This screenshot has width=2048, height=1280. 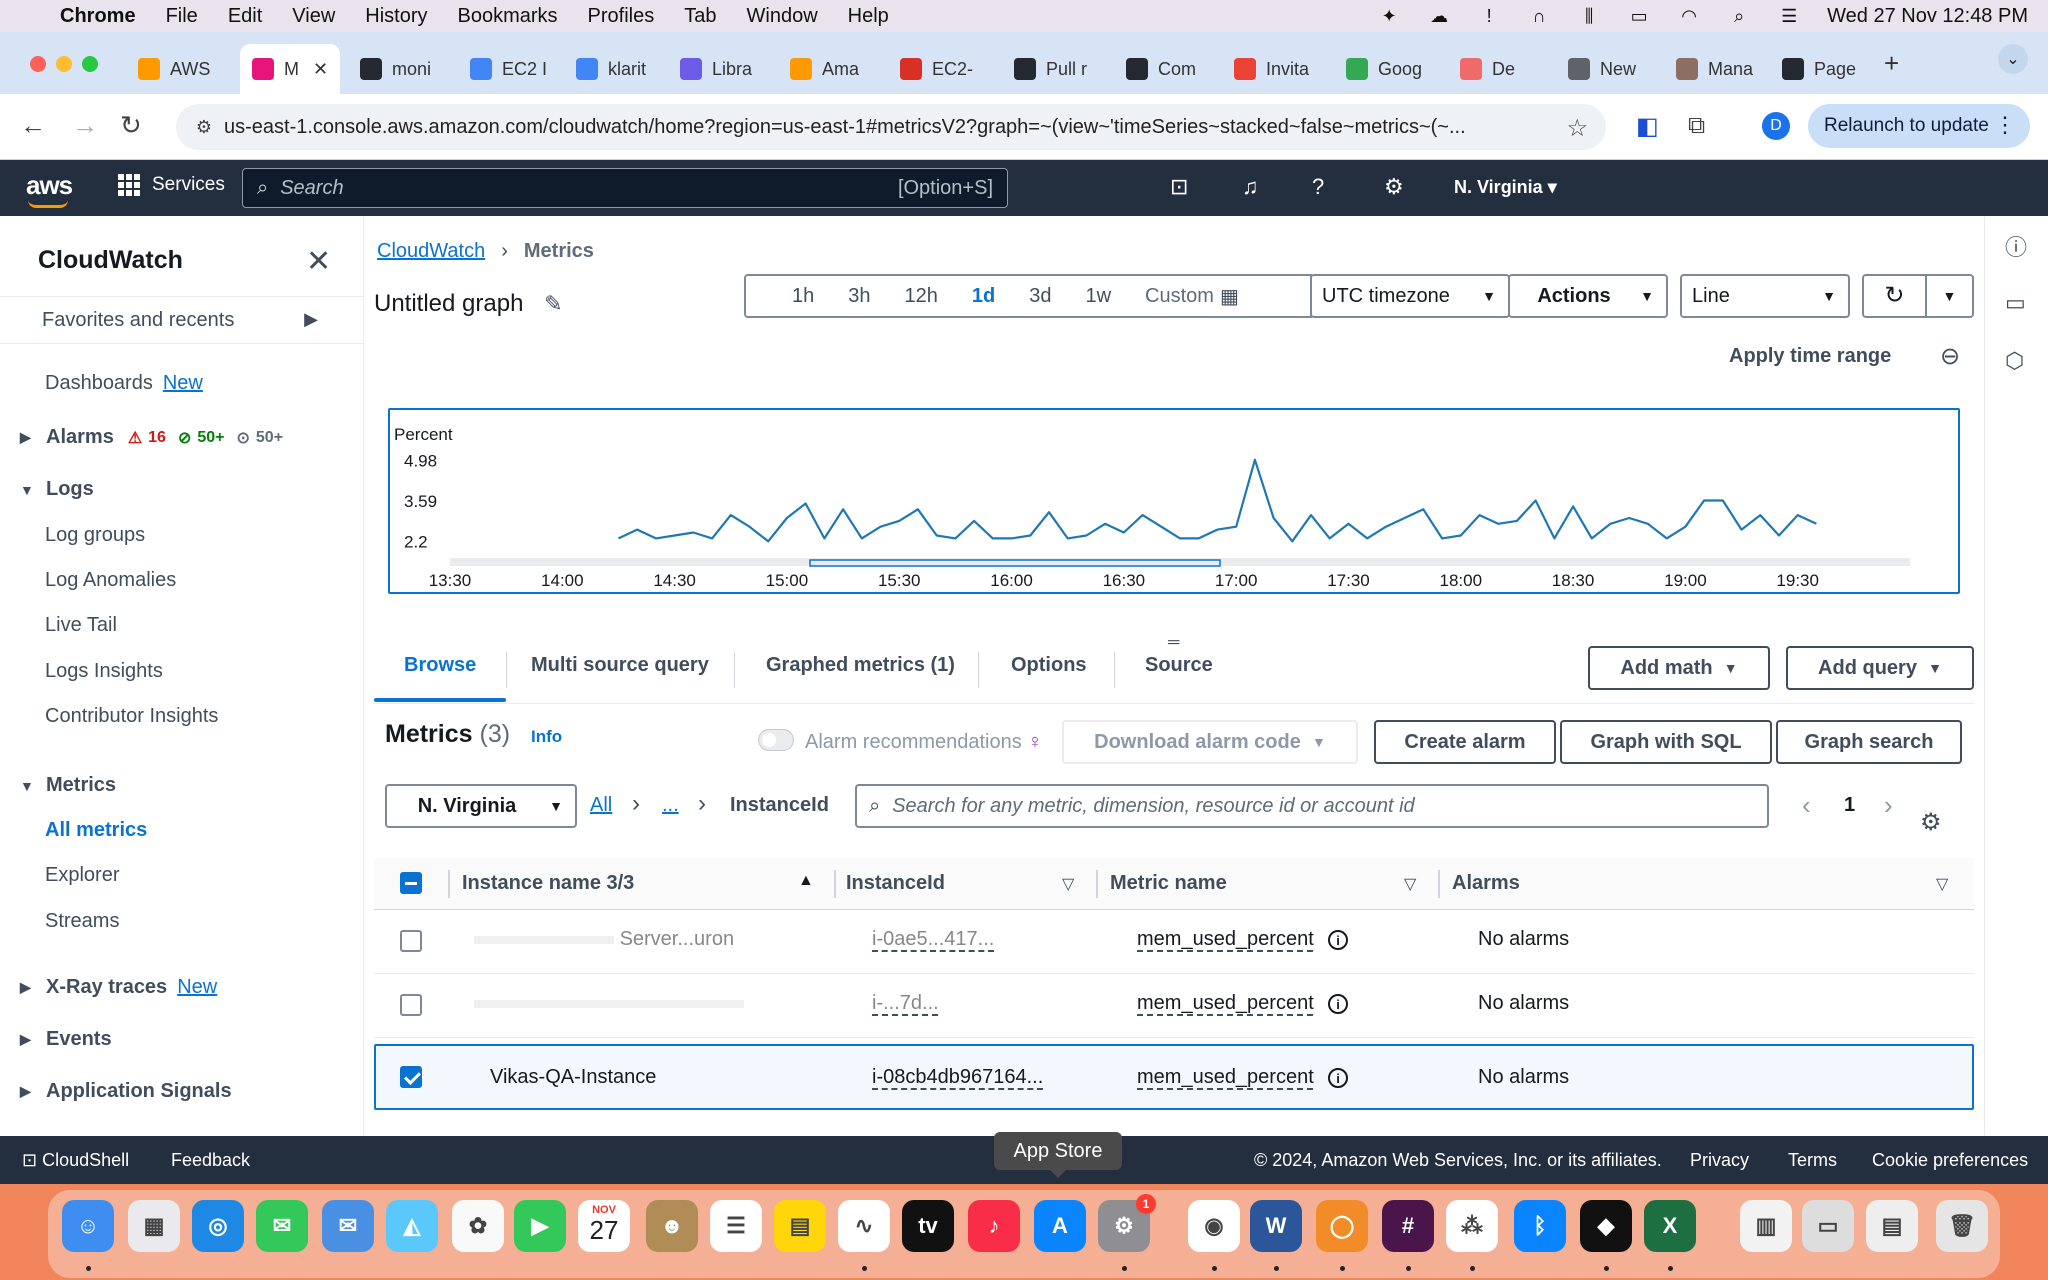 I want to click on app-store-icon: A, so click(x=1060, y=1226).